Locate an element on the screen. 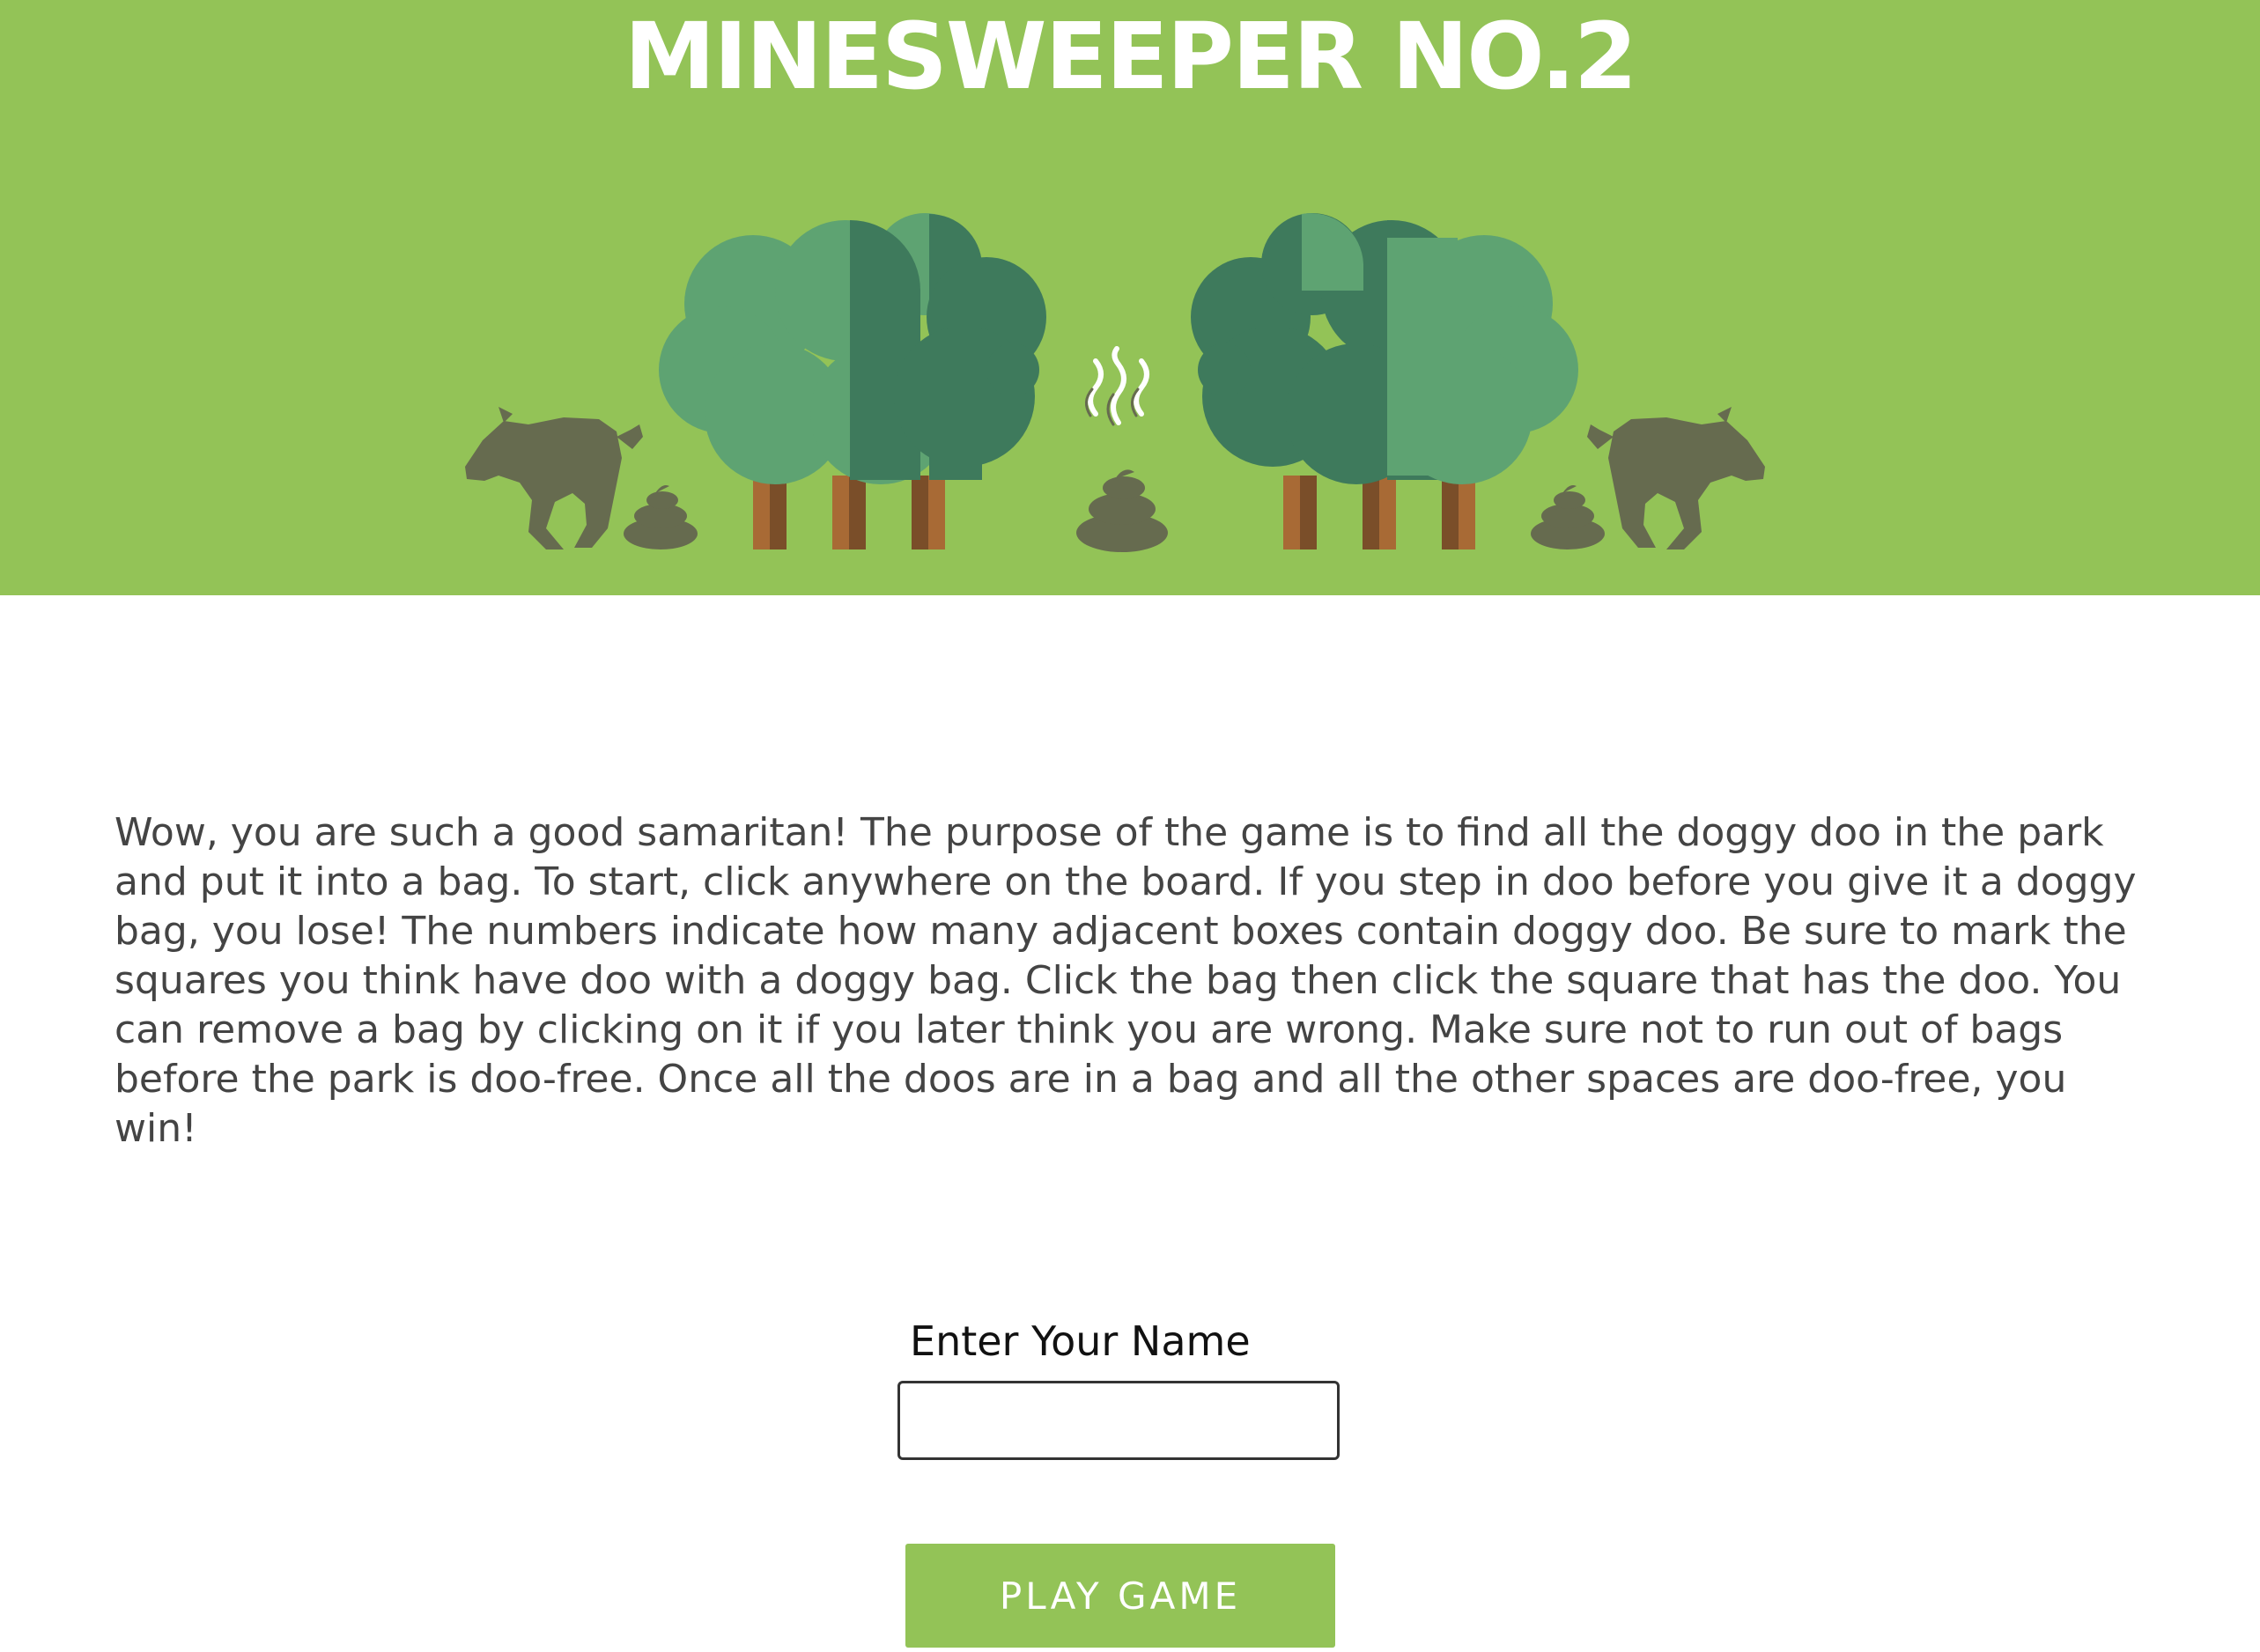 The width and height of the screenshot is (2260, 1652). page-title: MINESWEEPER NO.2 is located at coordinates (1131, 57).